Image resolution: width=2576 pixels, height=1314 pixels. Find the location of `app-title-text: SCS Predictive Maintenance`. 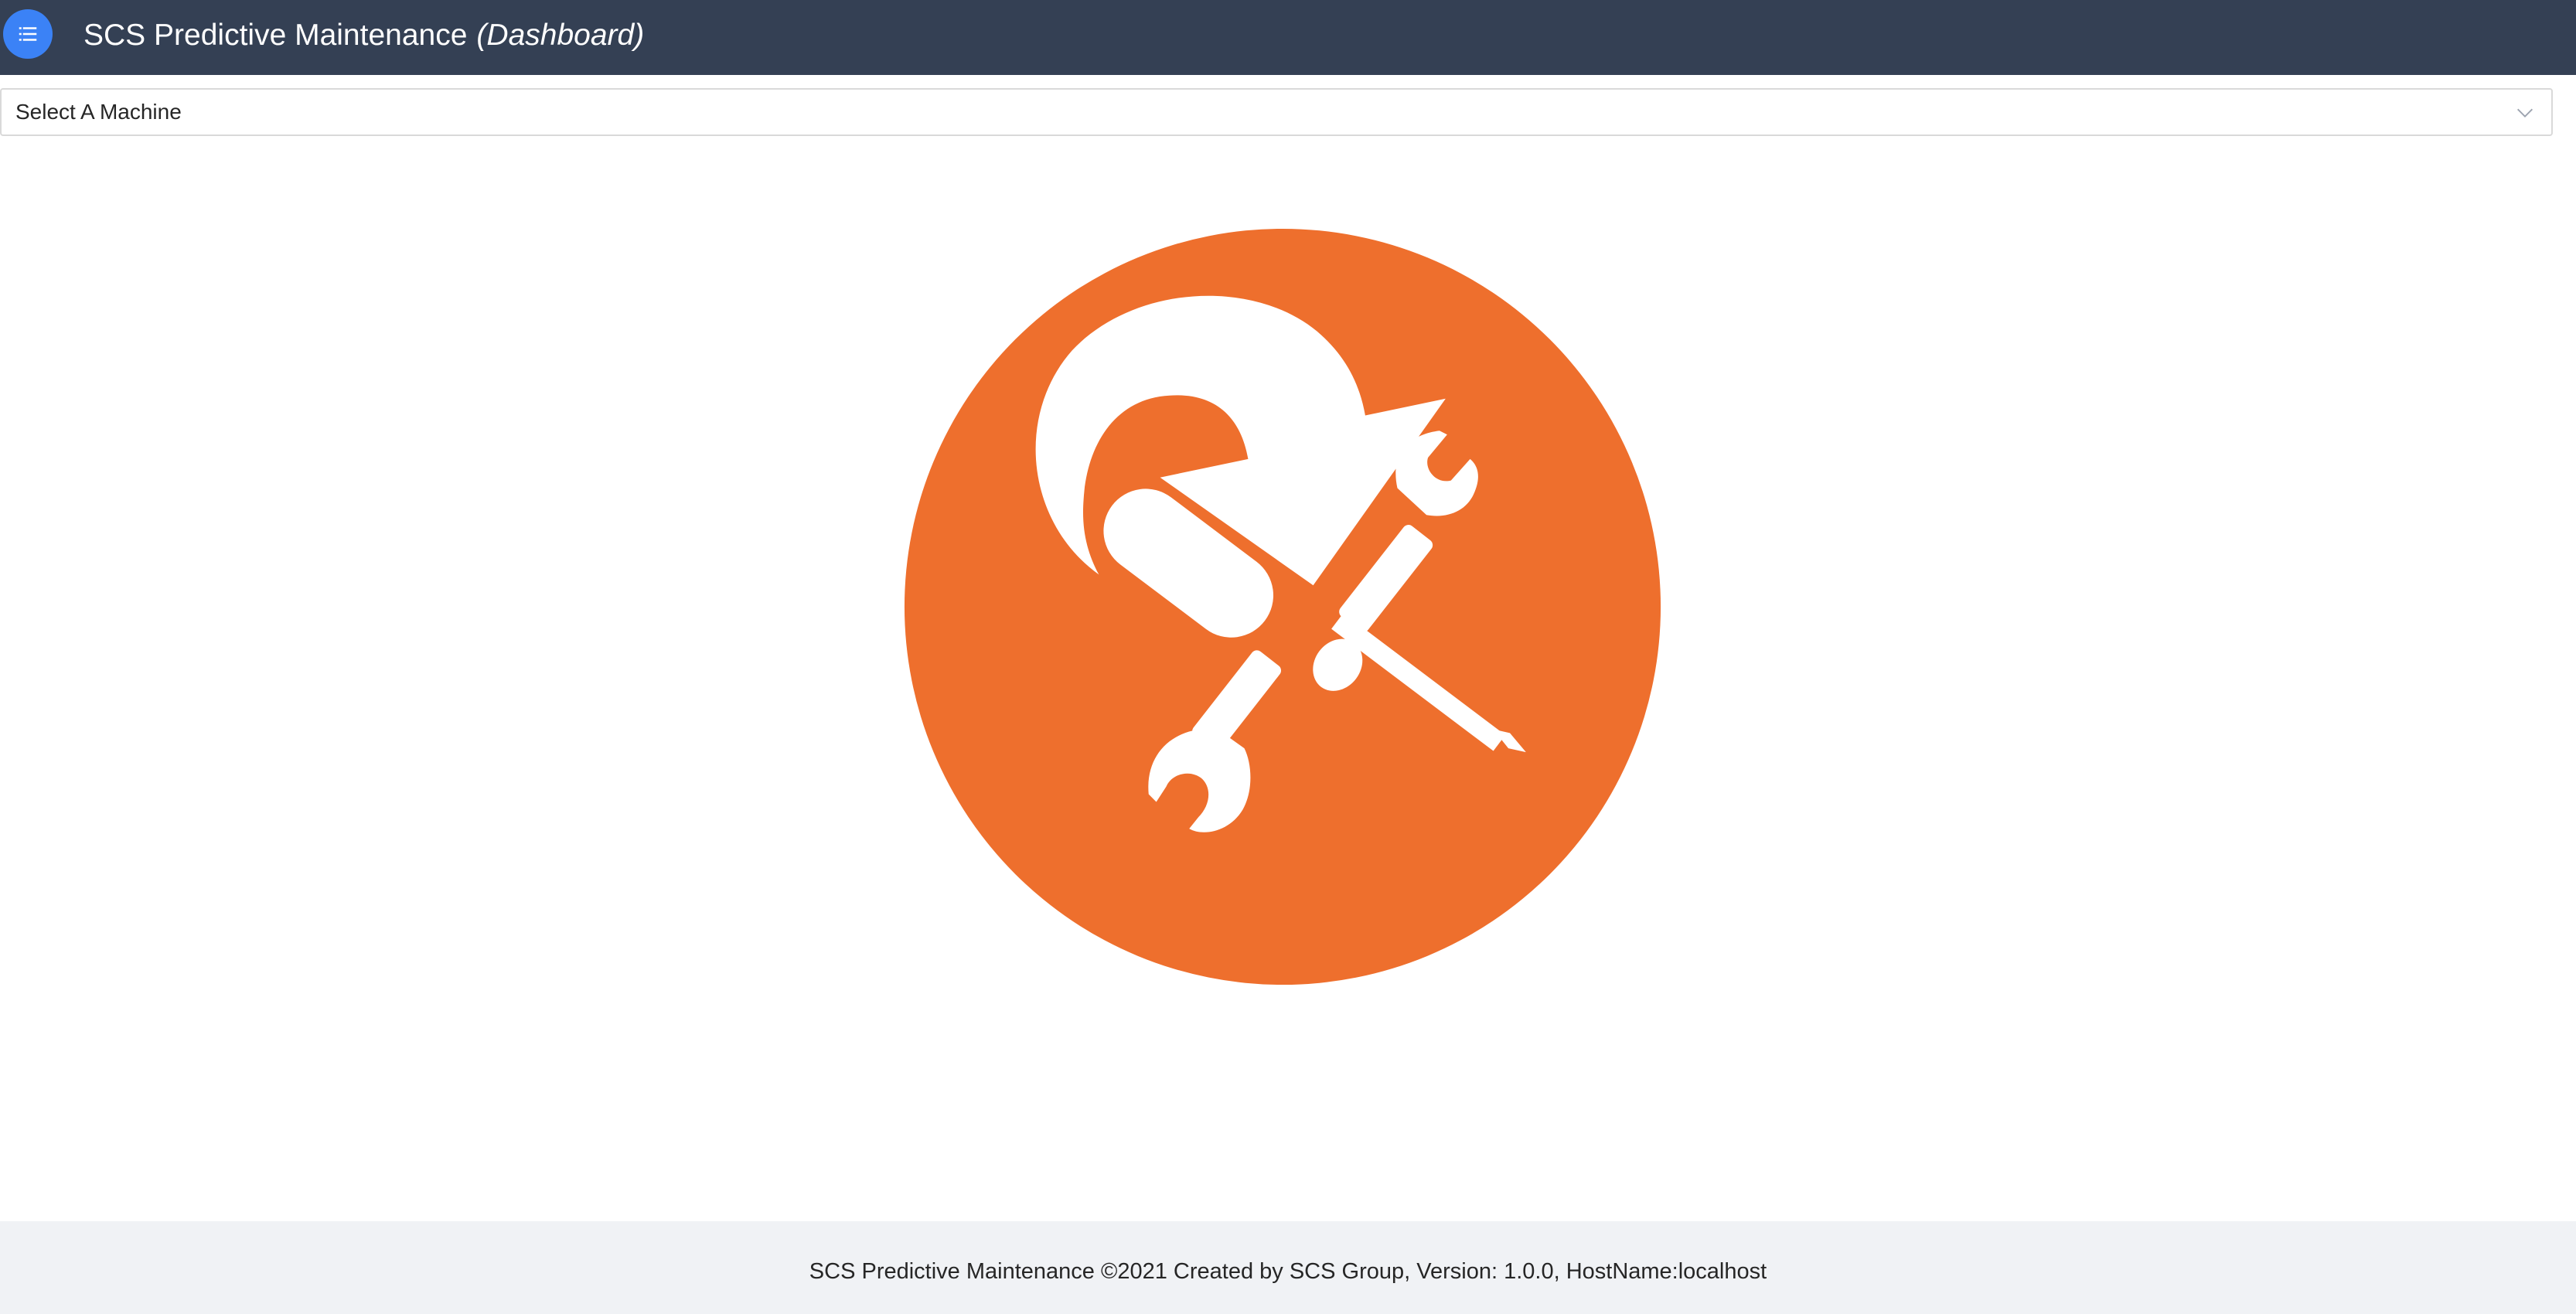

app-title-text: SCS Predictive Maintenance is located at coordinates (275, 35).